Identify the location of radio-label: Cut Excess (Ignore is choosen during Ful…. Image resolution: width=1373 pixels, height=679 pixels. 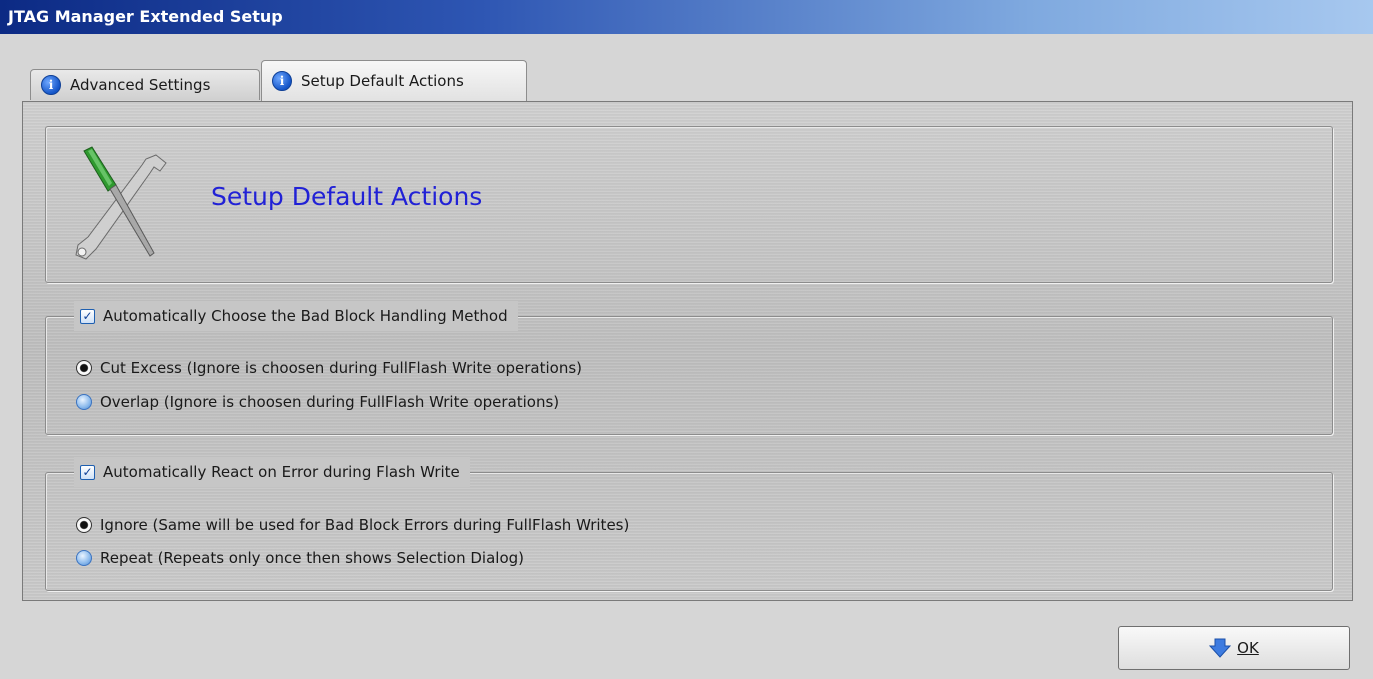
(341, 368).